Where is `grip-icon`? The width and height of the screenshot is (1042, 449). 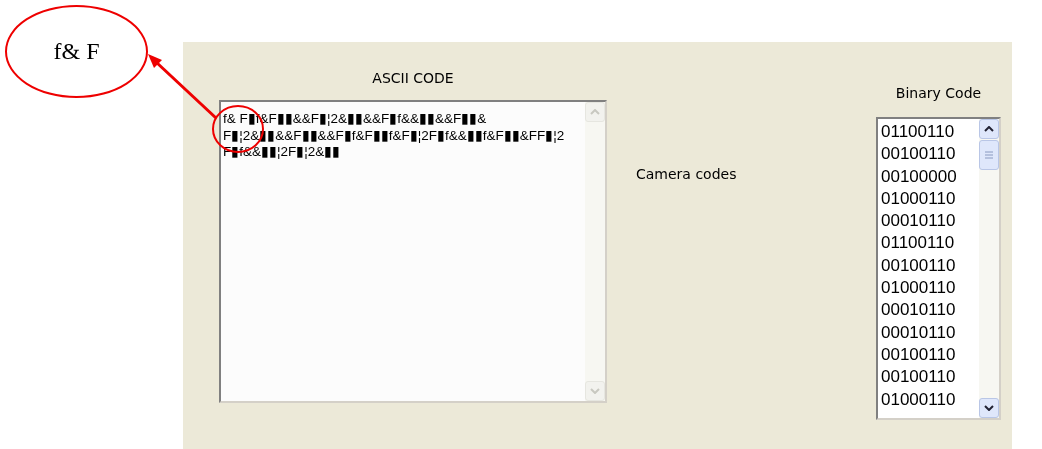
grip-icon is located at coordinates (989, 155).